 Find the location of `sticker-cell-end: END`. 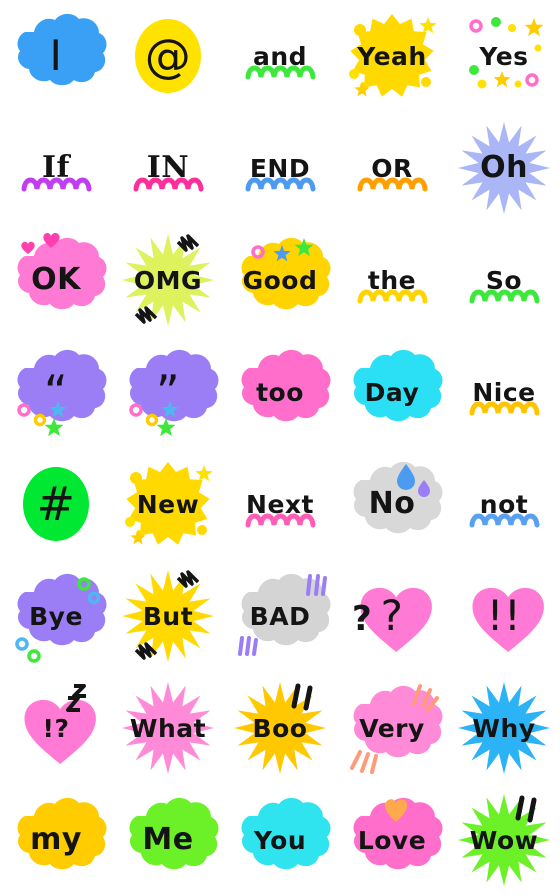

sticker-cell-end: END is located at coordinates (280, 168).